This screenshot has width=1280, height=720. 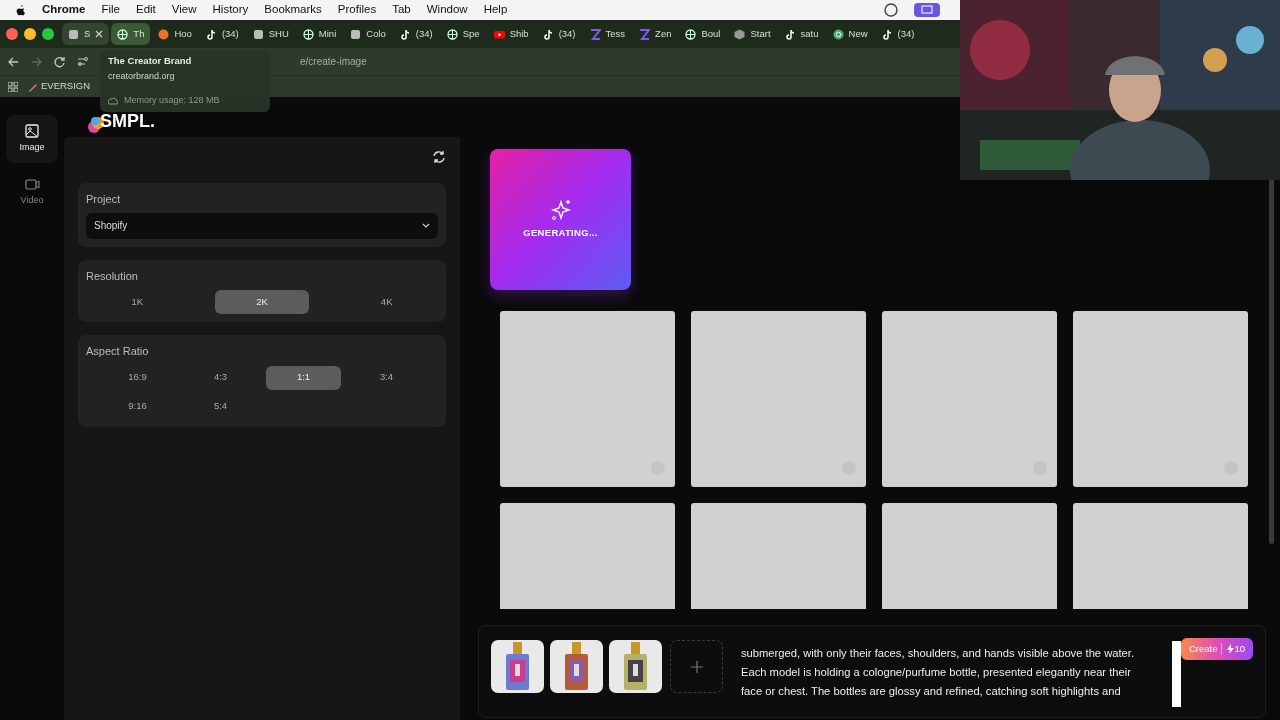 What do you see at coordinates (655, 34) in the screenshot?
I see `browser-tab: Zen` at bounding box center [655, 34].